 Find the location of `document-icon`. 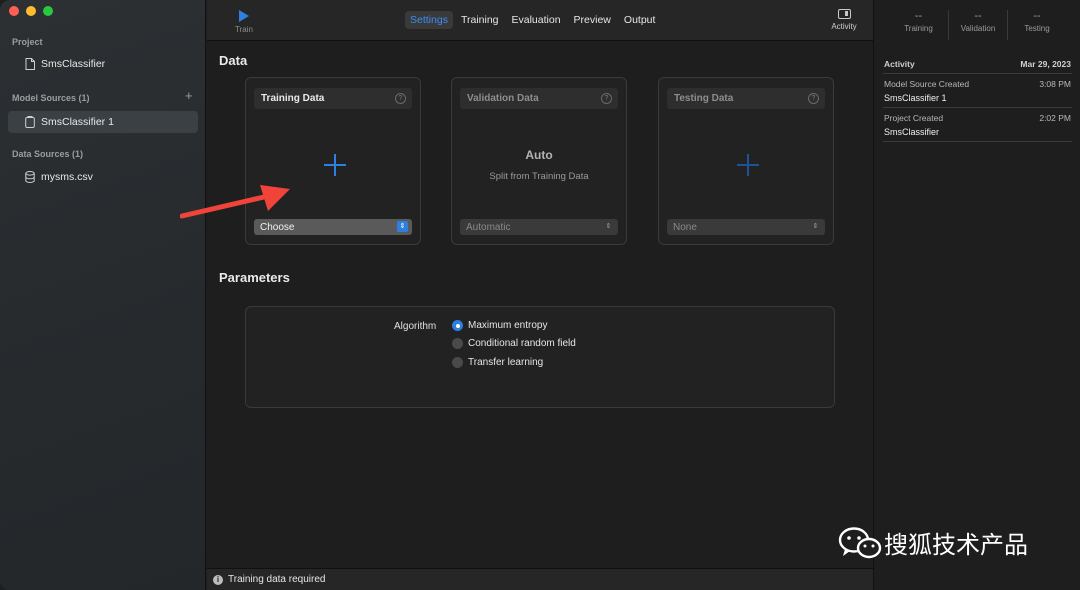

document-icon is located at coordinates (30, 64).